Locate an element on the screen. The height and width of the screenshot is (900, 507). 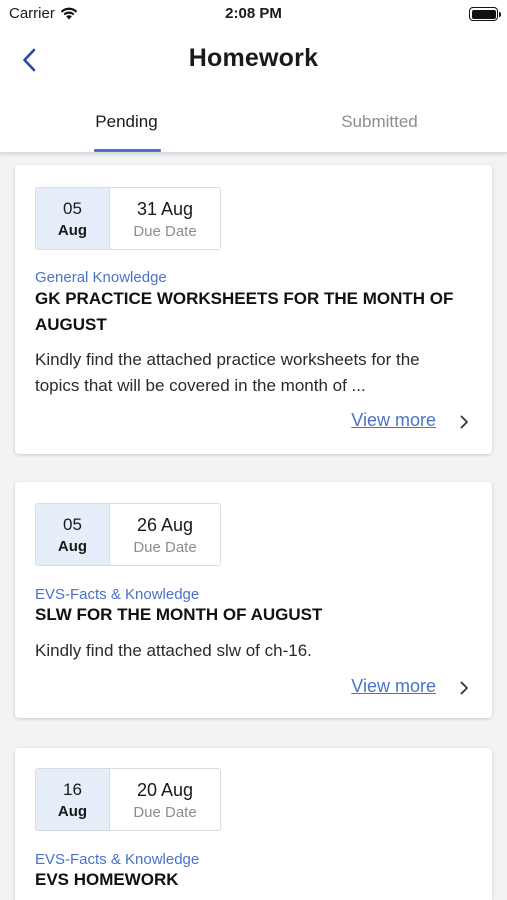
assigned-date: 16 Aug is located at coordinates (73, 799).